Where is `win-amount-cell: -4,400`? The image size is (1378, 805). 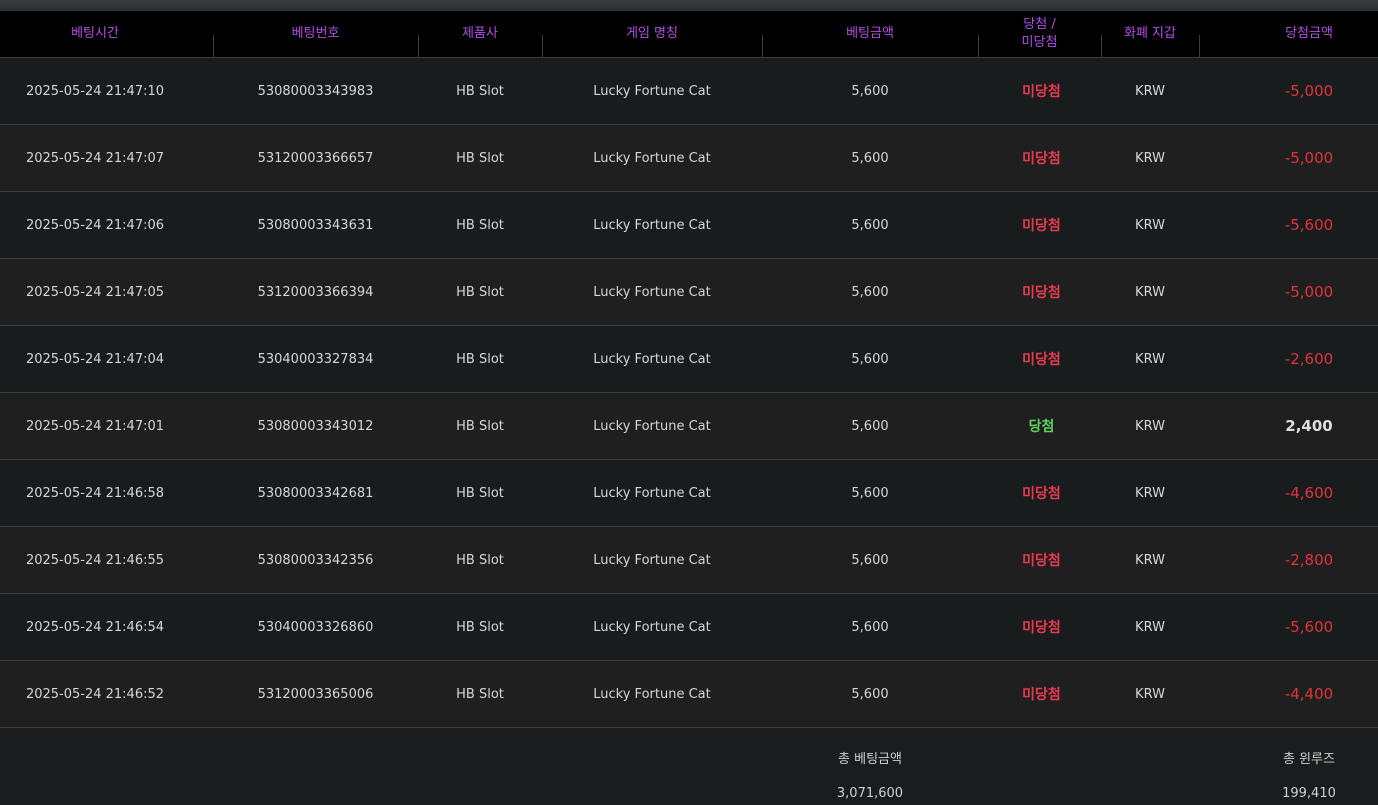
win-amount-cell: -4,400 is located at coordinates (1309, 694).